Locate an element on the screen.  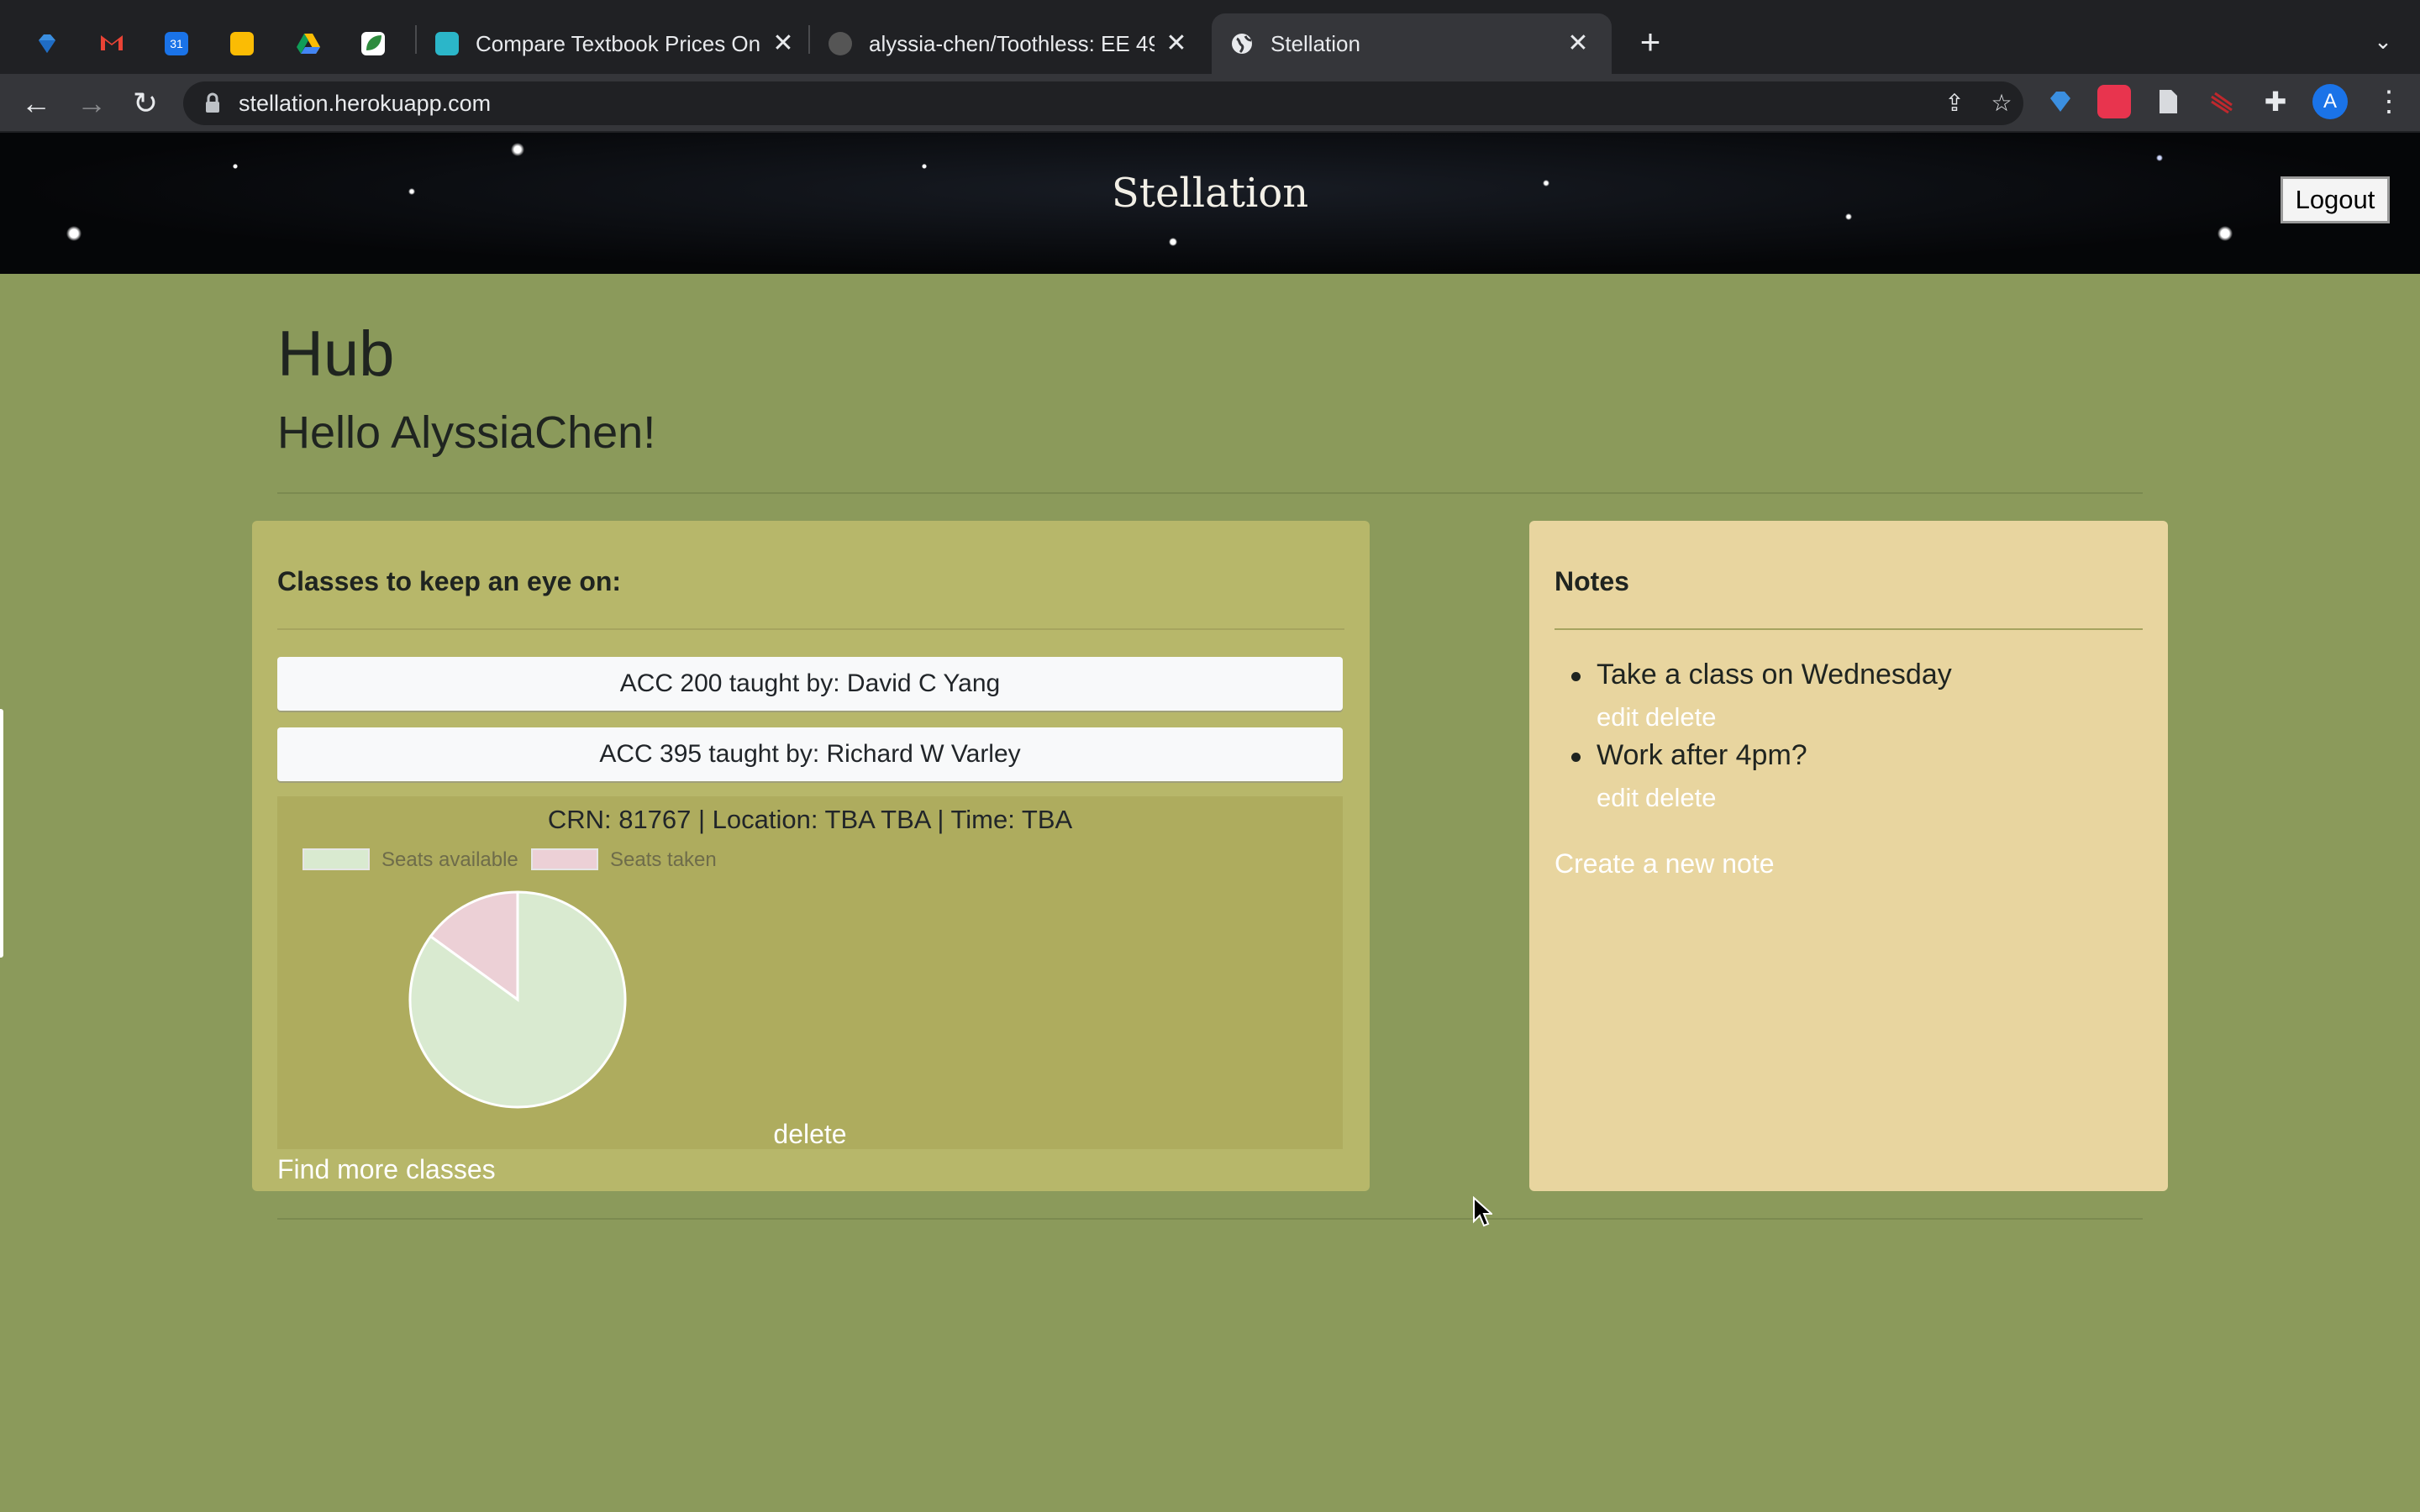
create-note-link: Create a new note is located at coordinates (1665, 863).